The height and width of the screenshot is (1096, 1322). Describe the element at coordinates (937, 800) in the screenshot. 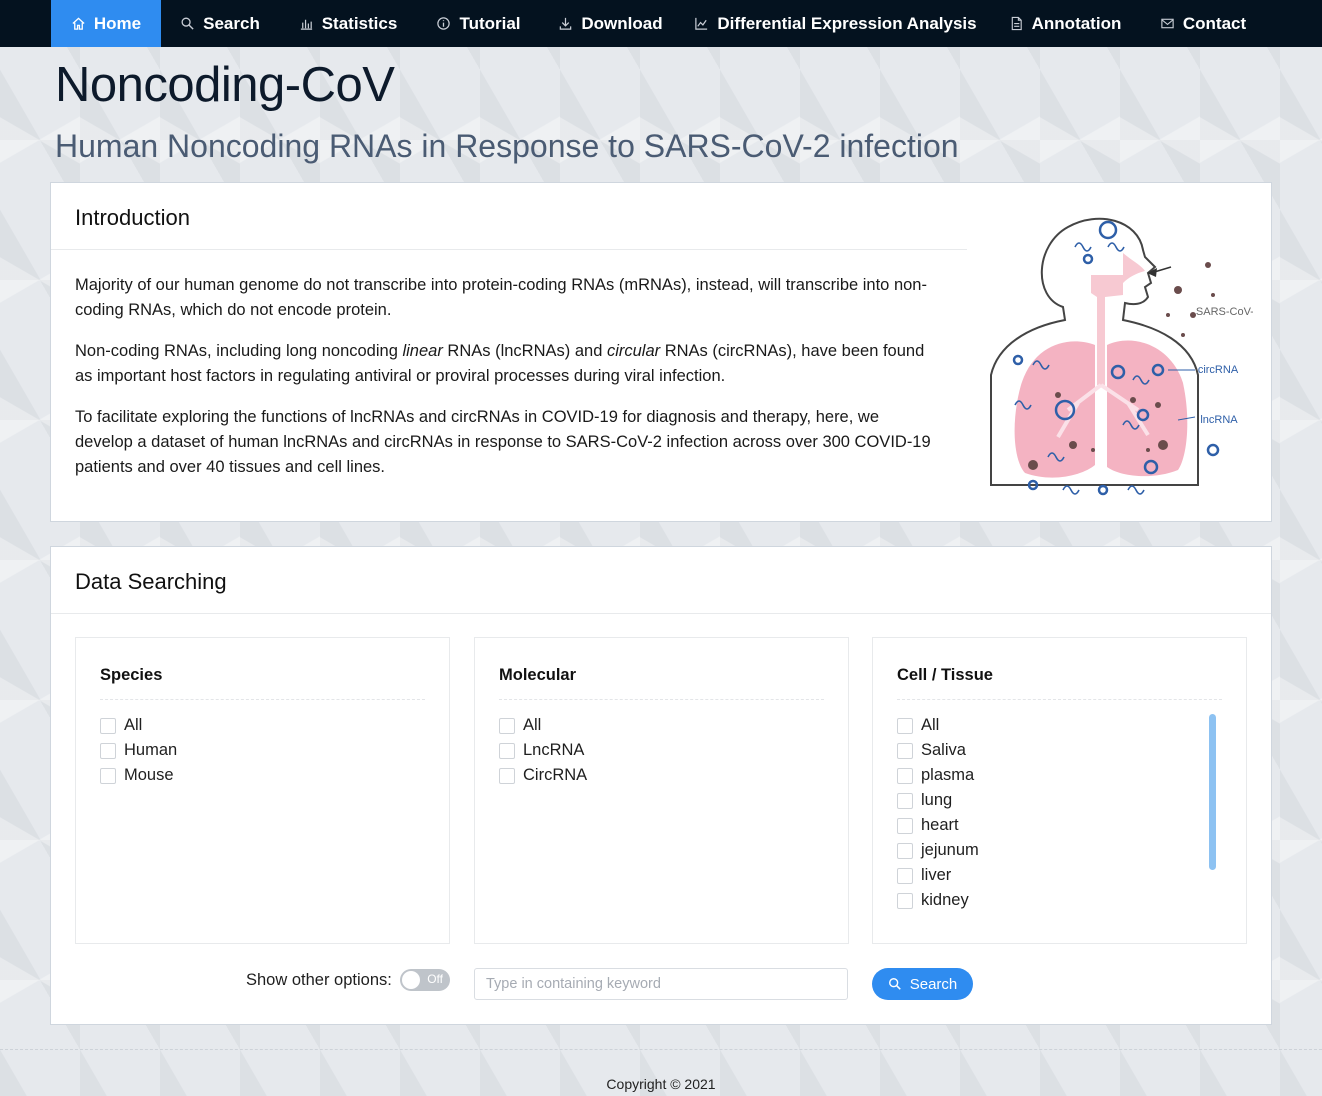

I see `option-label: lung` at that location.